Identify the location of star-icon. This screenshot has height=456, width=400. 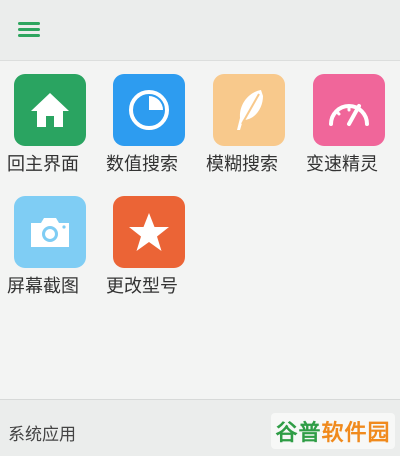
(149, 232).